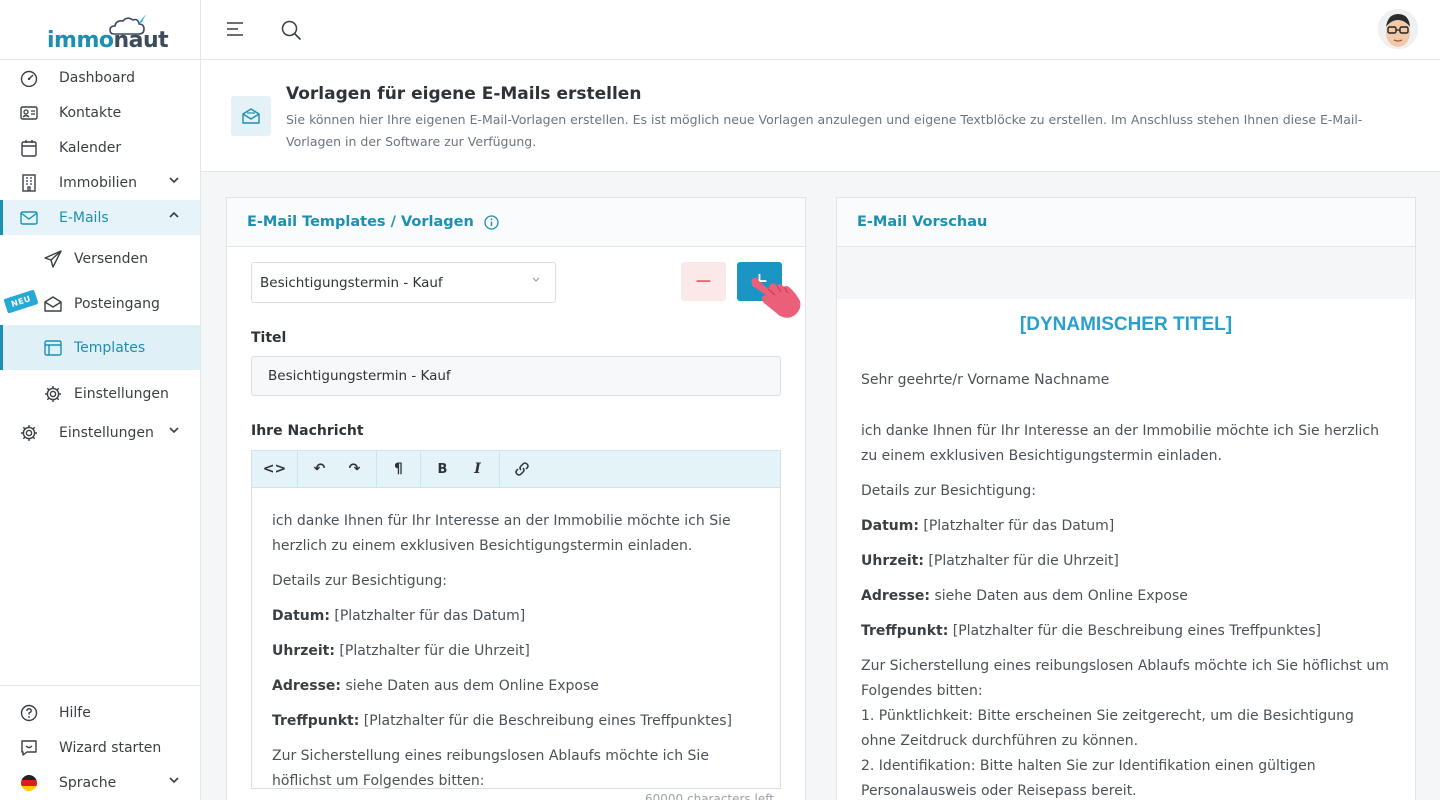 Image resolution: width=1440 pixels, height=800 pixels. Describe the element at coordinates (401, 651) in the screenshot. I see `message-uhrzeit: Uhrzeit: [Platzhalter für die Uhrzeit]` at that location.